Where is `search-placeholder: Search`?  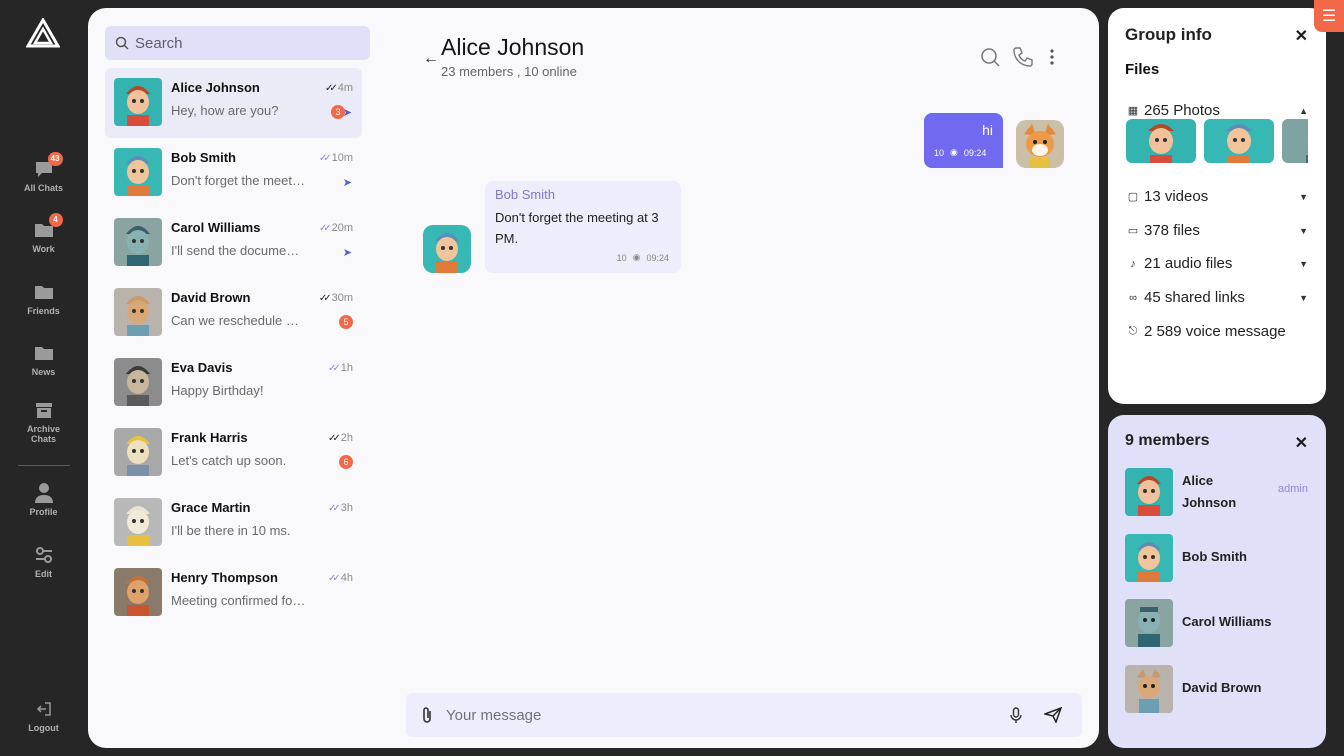
search-placeholder: Search is located at coordinates (159, 43).